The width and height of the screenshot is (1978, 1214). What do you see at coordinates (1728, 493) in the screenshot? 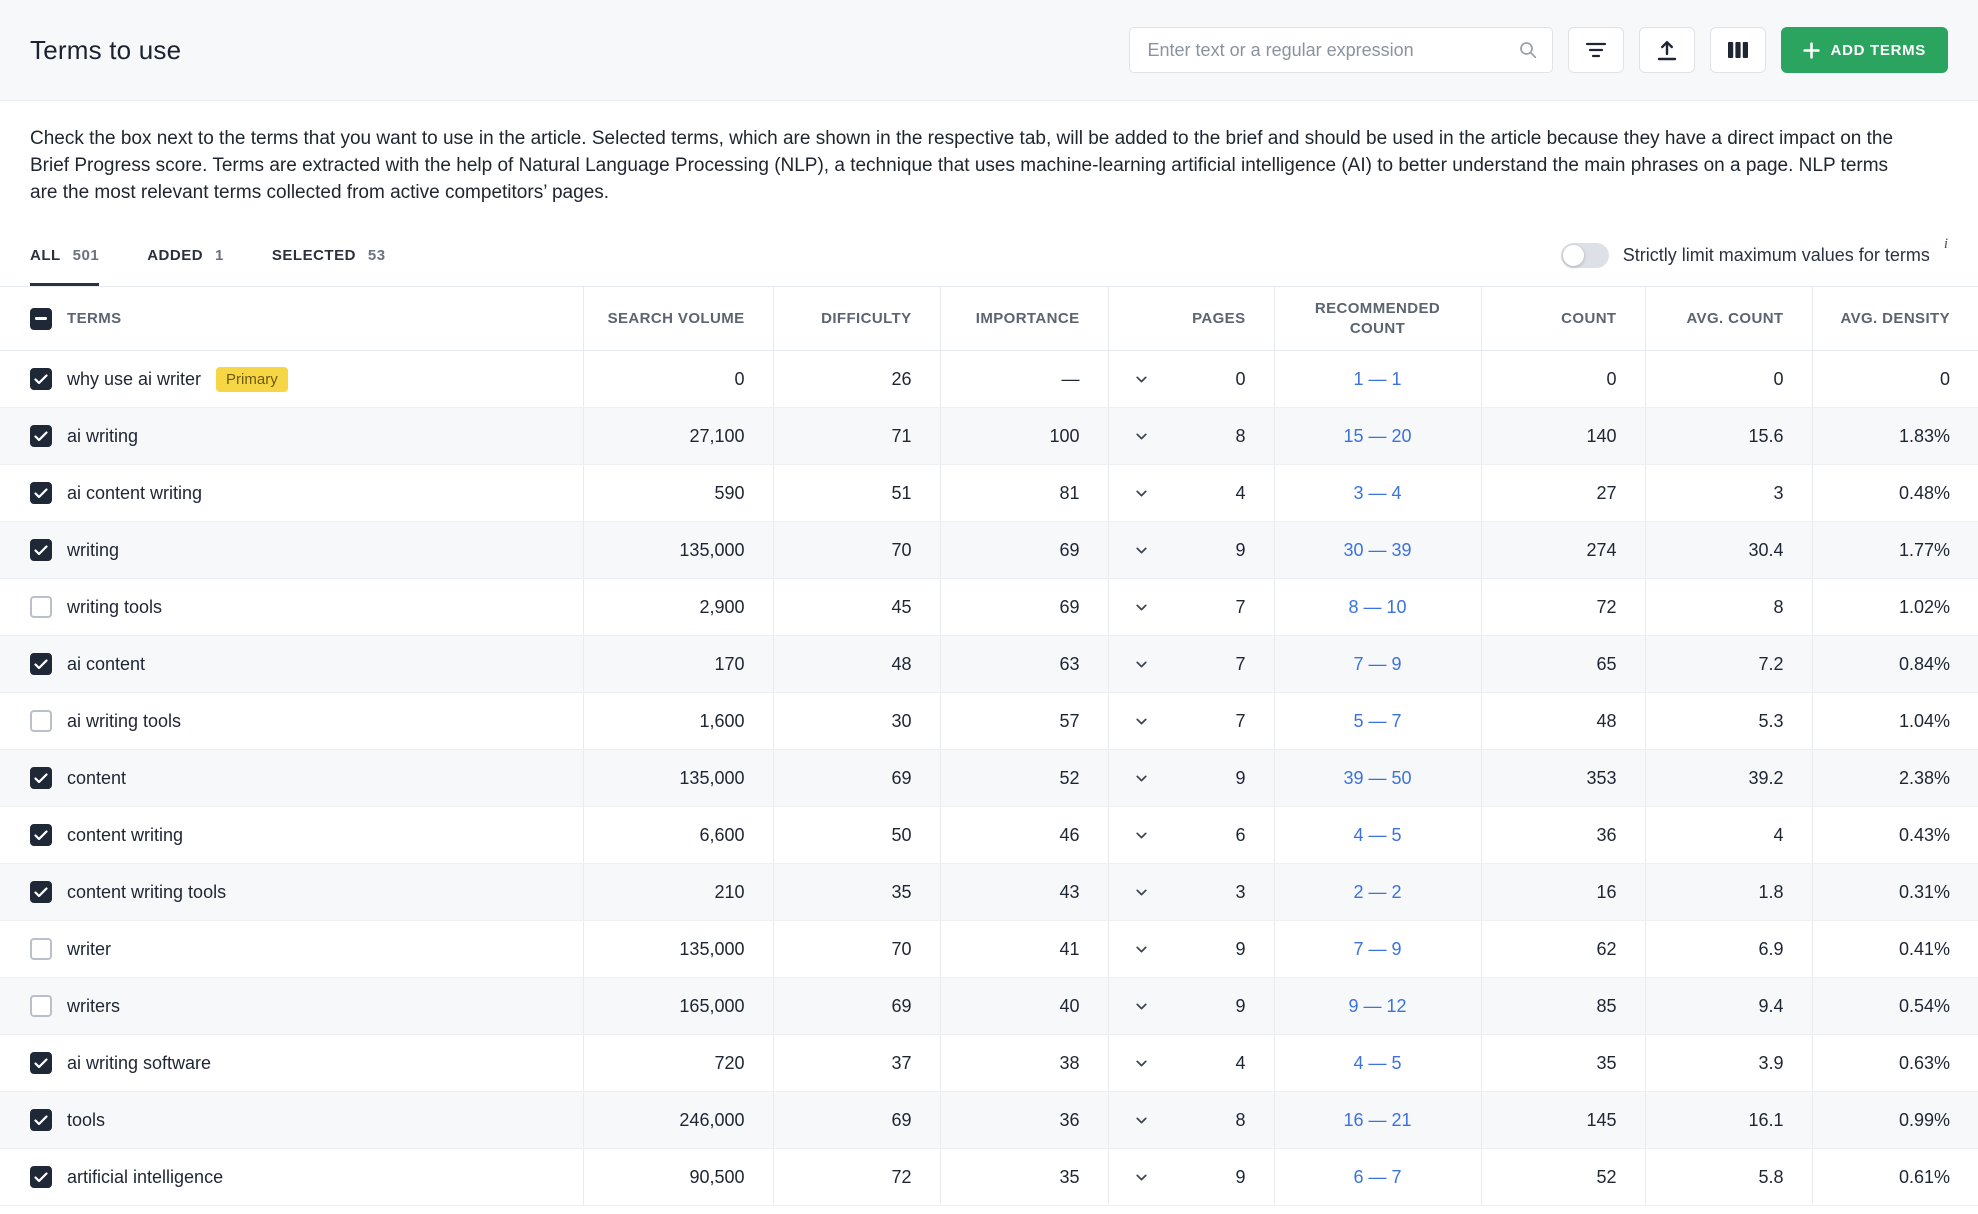
I see `avg-count-cell: 3` at bounding box center [1728, 493].